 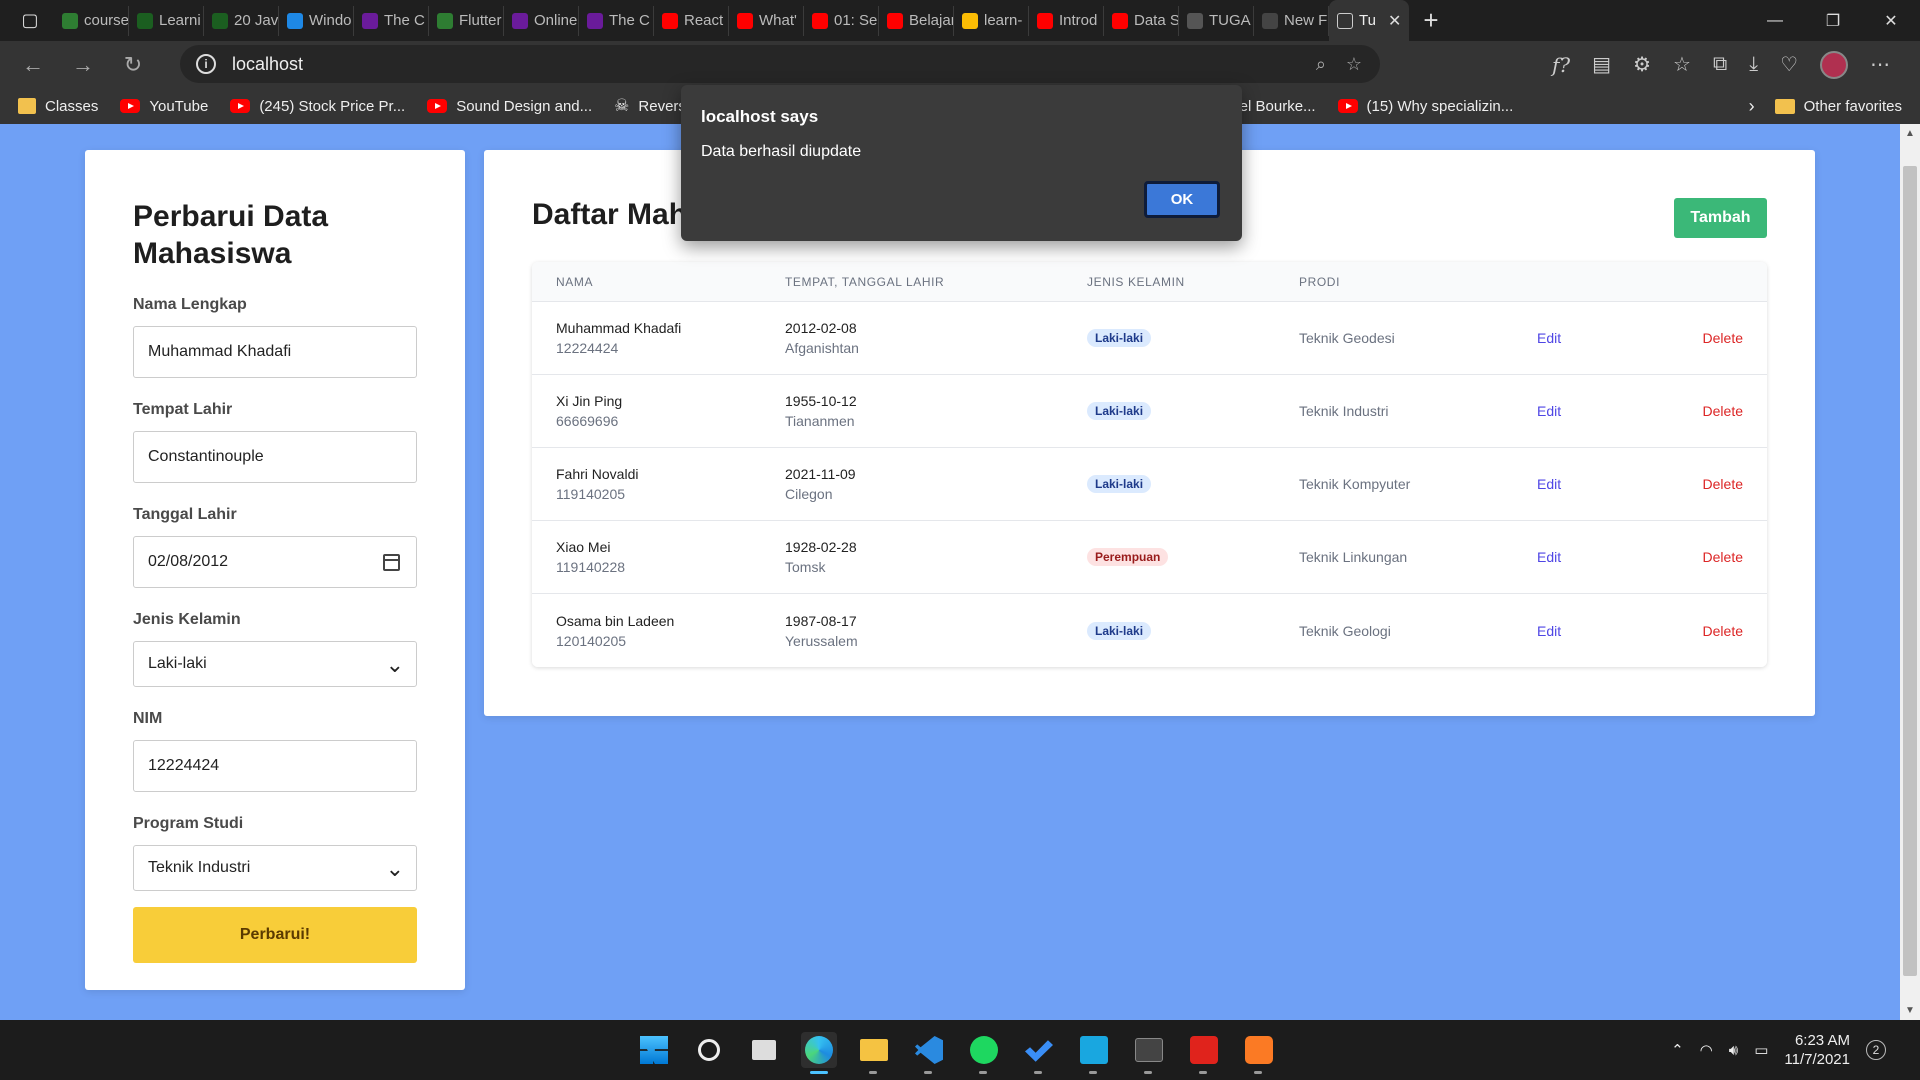 What do you see at coordinates (1642, 64) in the screenshot?
I see `extensions-icon: ⚙` at bounding box center [1642, 64].